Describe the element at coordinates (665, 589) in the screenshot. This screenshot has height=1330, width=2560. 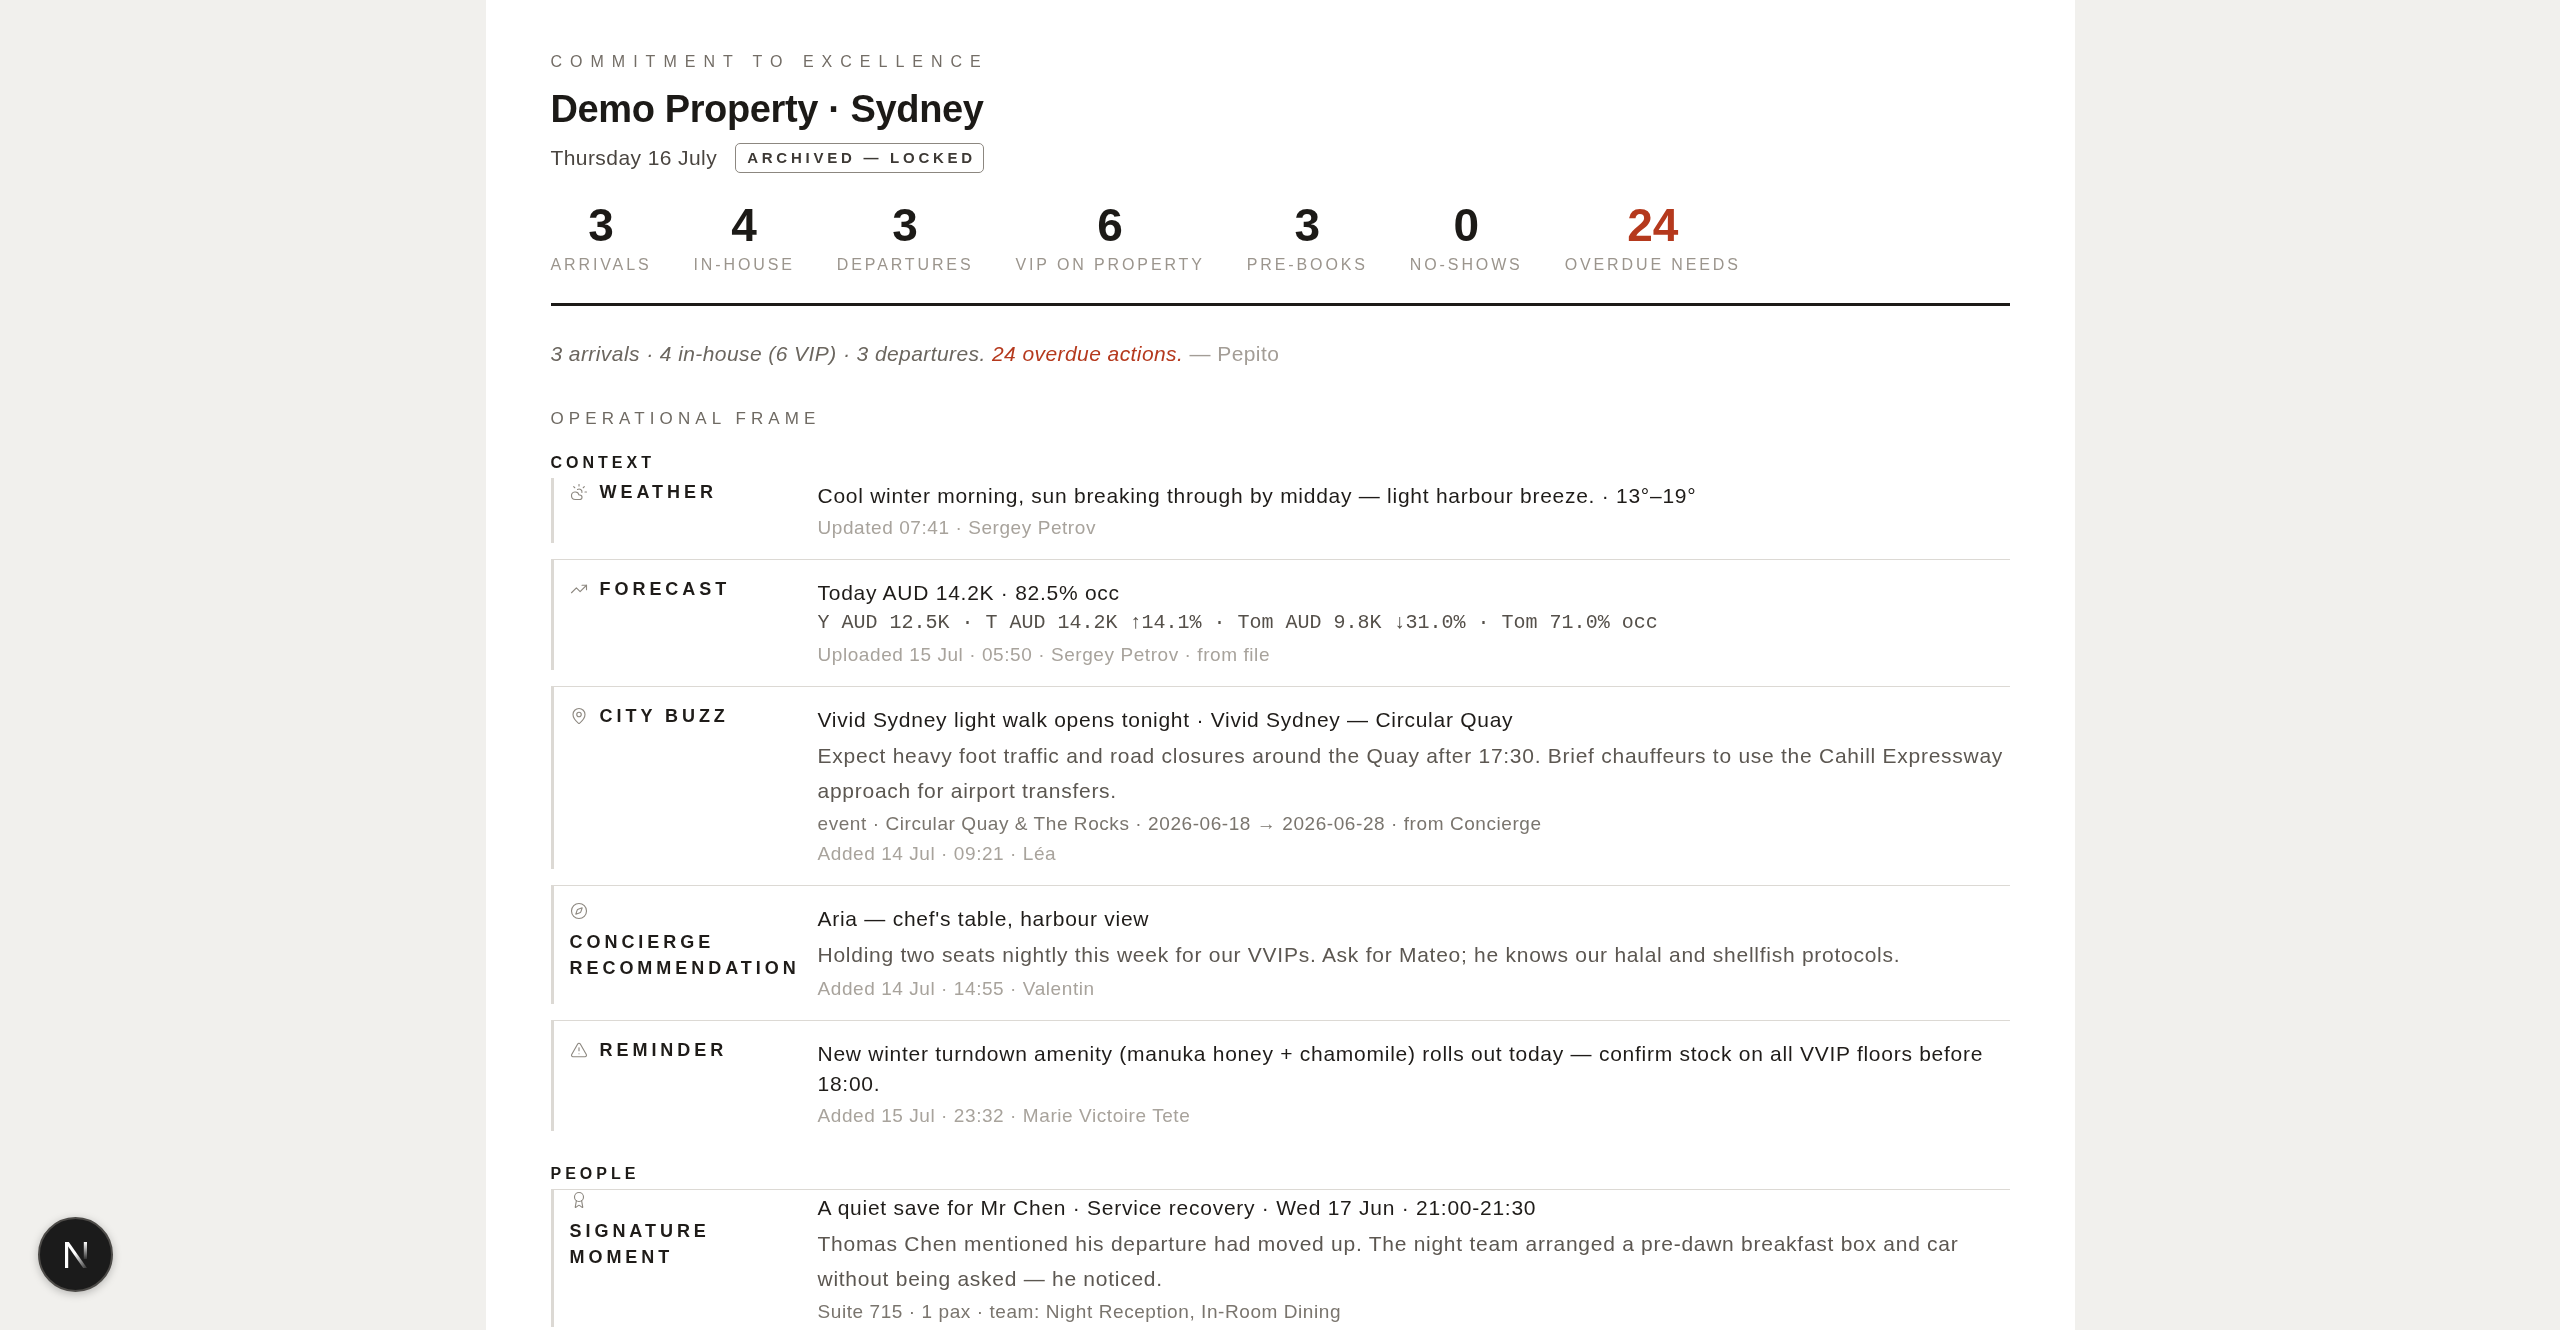
I see `entry-label: FORECAST` at that location.